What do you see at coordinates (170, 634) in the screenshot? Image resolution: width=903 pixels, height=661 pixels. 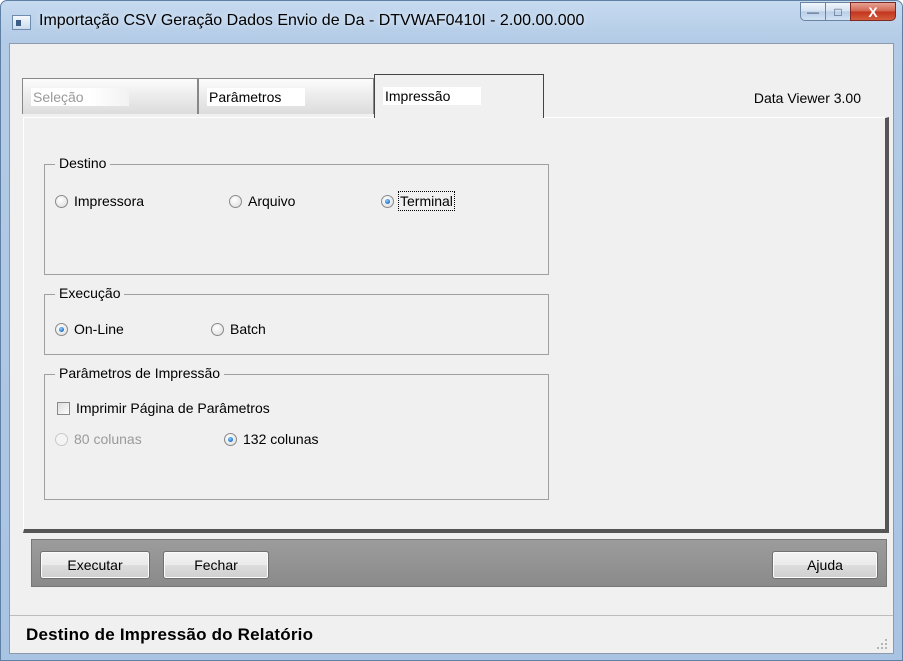 I see `status-message: Destino de Impressão do Relatório` at bounding box center [170, 634].